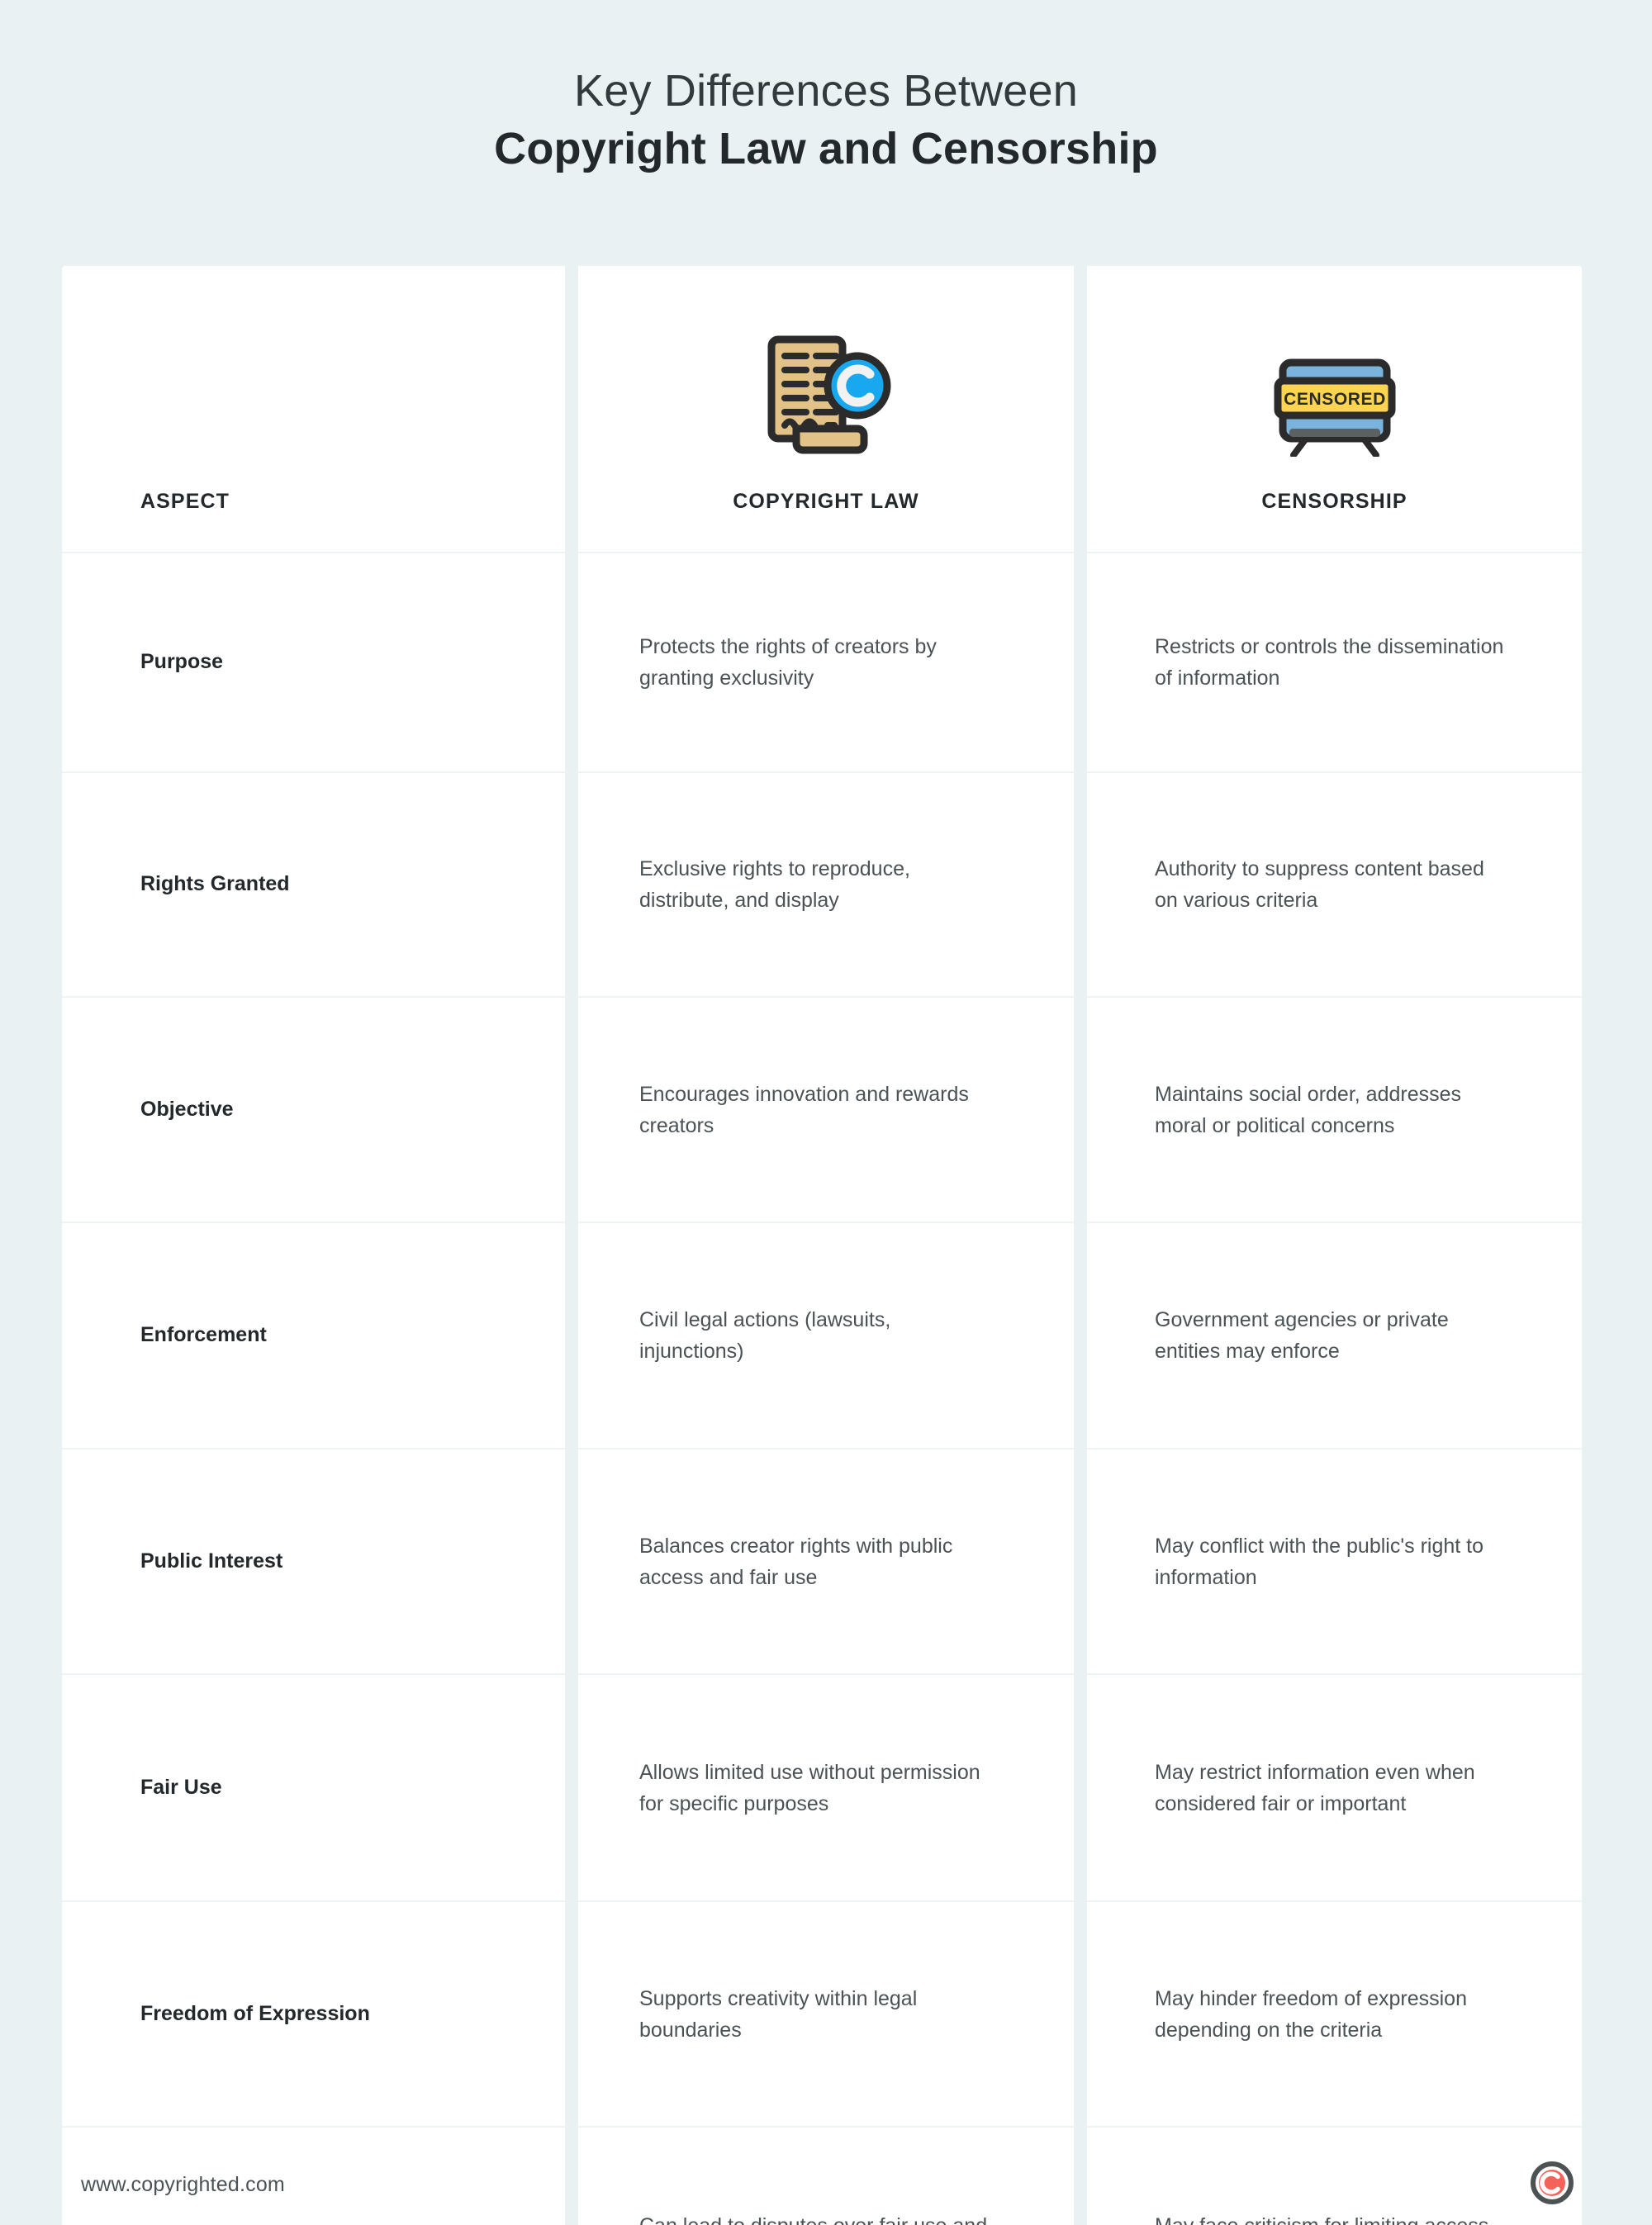 This screenshot has height=2225, width=1652. I want to click on row-aspect-cell: Fair Use, so click(313, 1787).